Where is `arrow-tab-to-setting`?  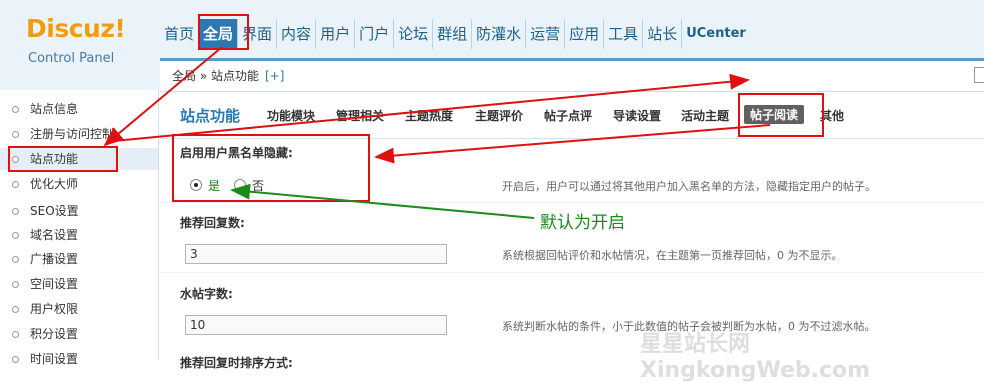
arrow-tab-to-setting is located at coordinates (572, 144).